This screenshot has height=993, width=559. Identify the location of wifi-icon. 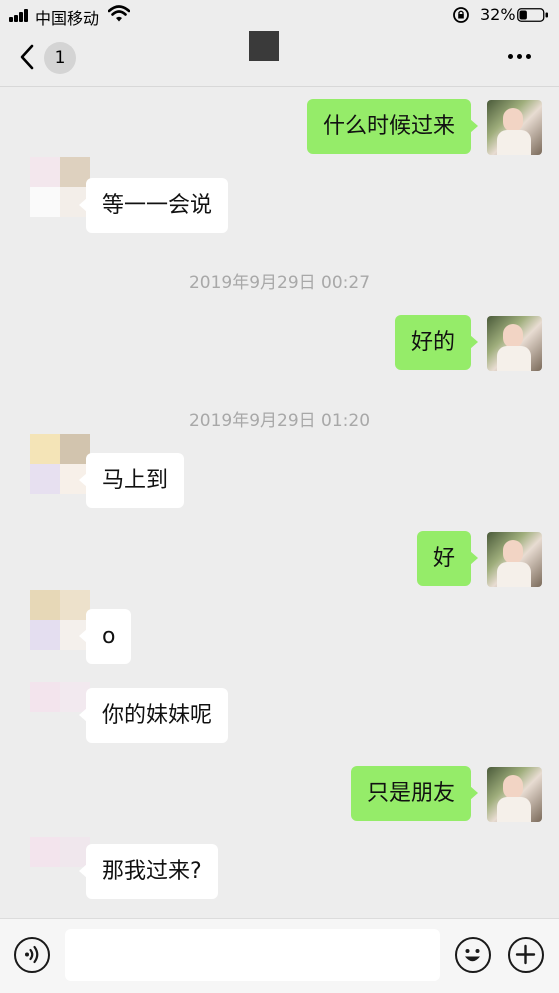
(119, 16).